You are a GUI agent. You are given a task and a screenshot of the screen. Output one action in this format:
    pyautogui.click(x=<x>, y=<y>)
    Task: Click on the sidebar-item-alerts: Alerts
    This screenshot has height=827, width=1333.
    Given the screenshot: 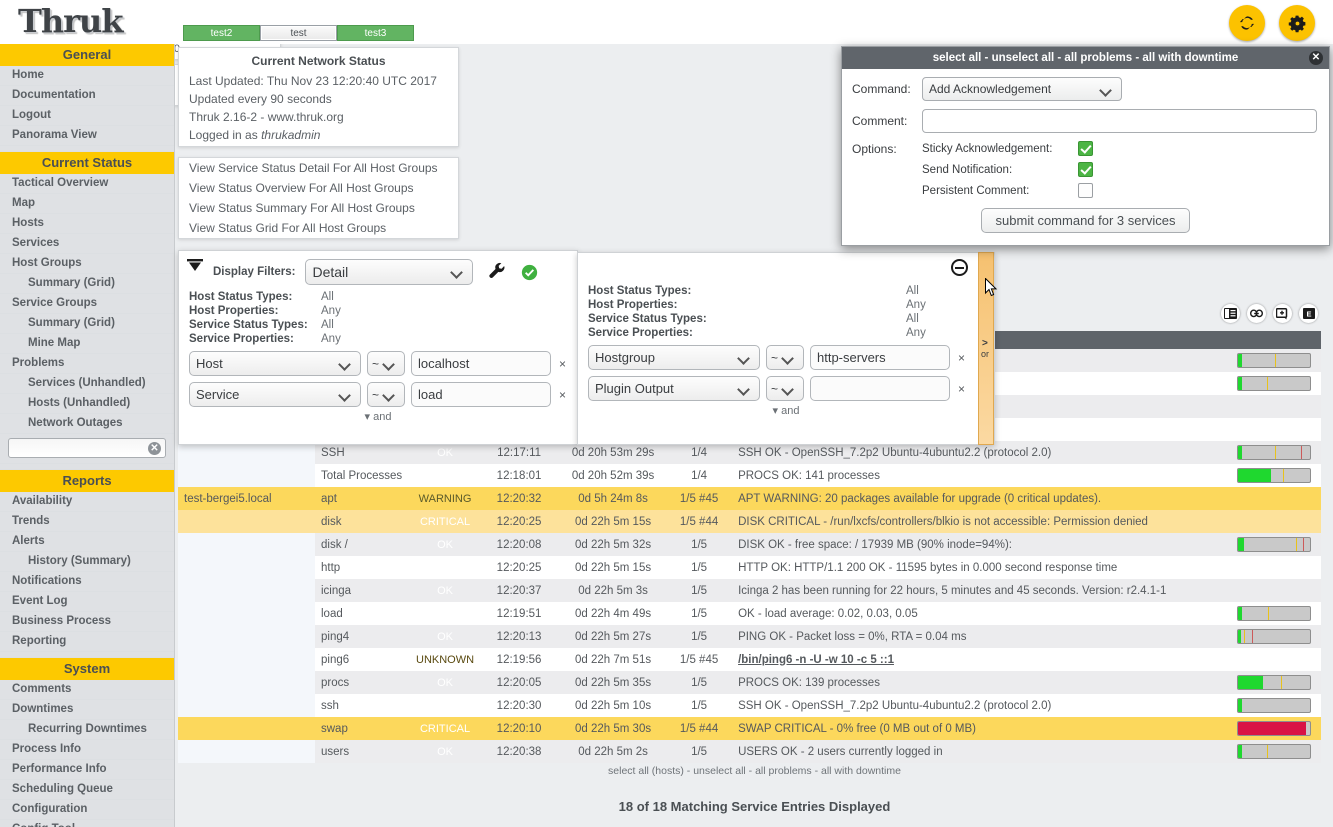 What is the action you would take?
    pyautogui.click(x=87, y=542)
    